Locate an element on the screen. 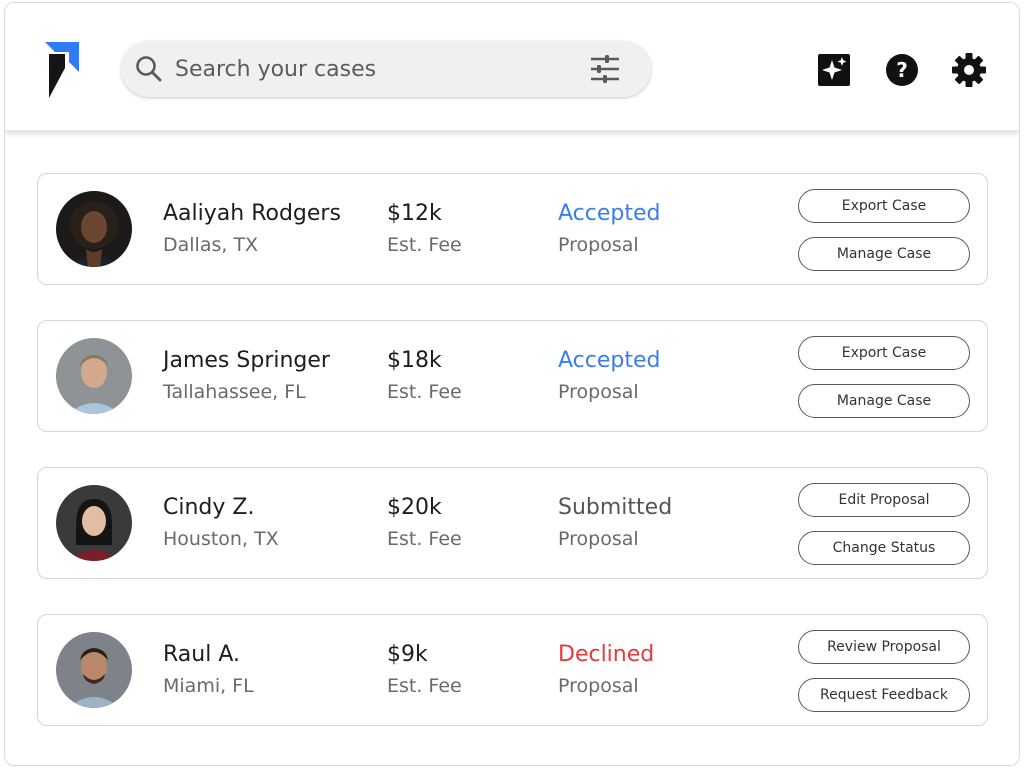  fee-amount: $18k is located at coordinates (414, 360).